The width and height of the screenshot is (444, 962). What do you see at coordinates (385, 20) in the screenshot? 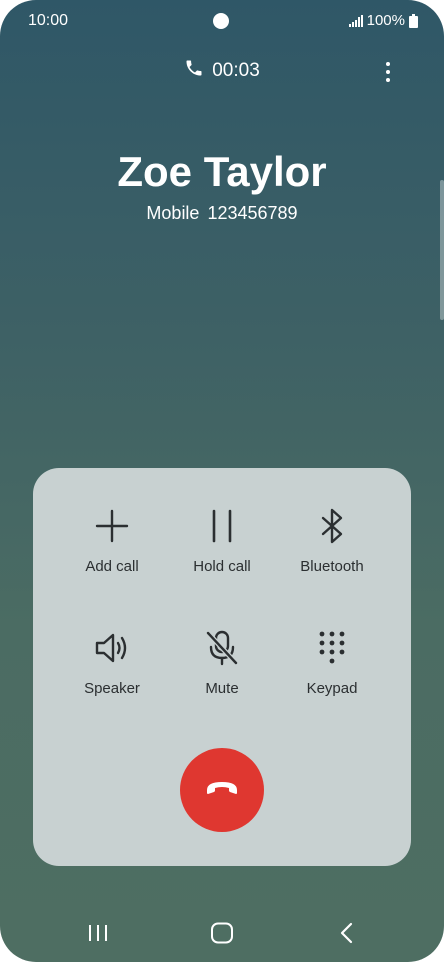
I see `battery-percentage: 100%` at bounding box center [385, 20].